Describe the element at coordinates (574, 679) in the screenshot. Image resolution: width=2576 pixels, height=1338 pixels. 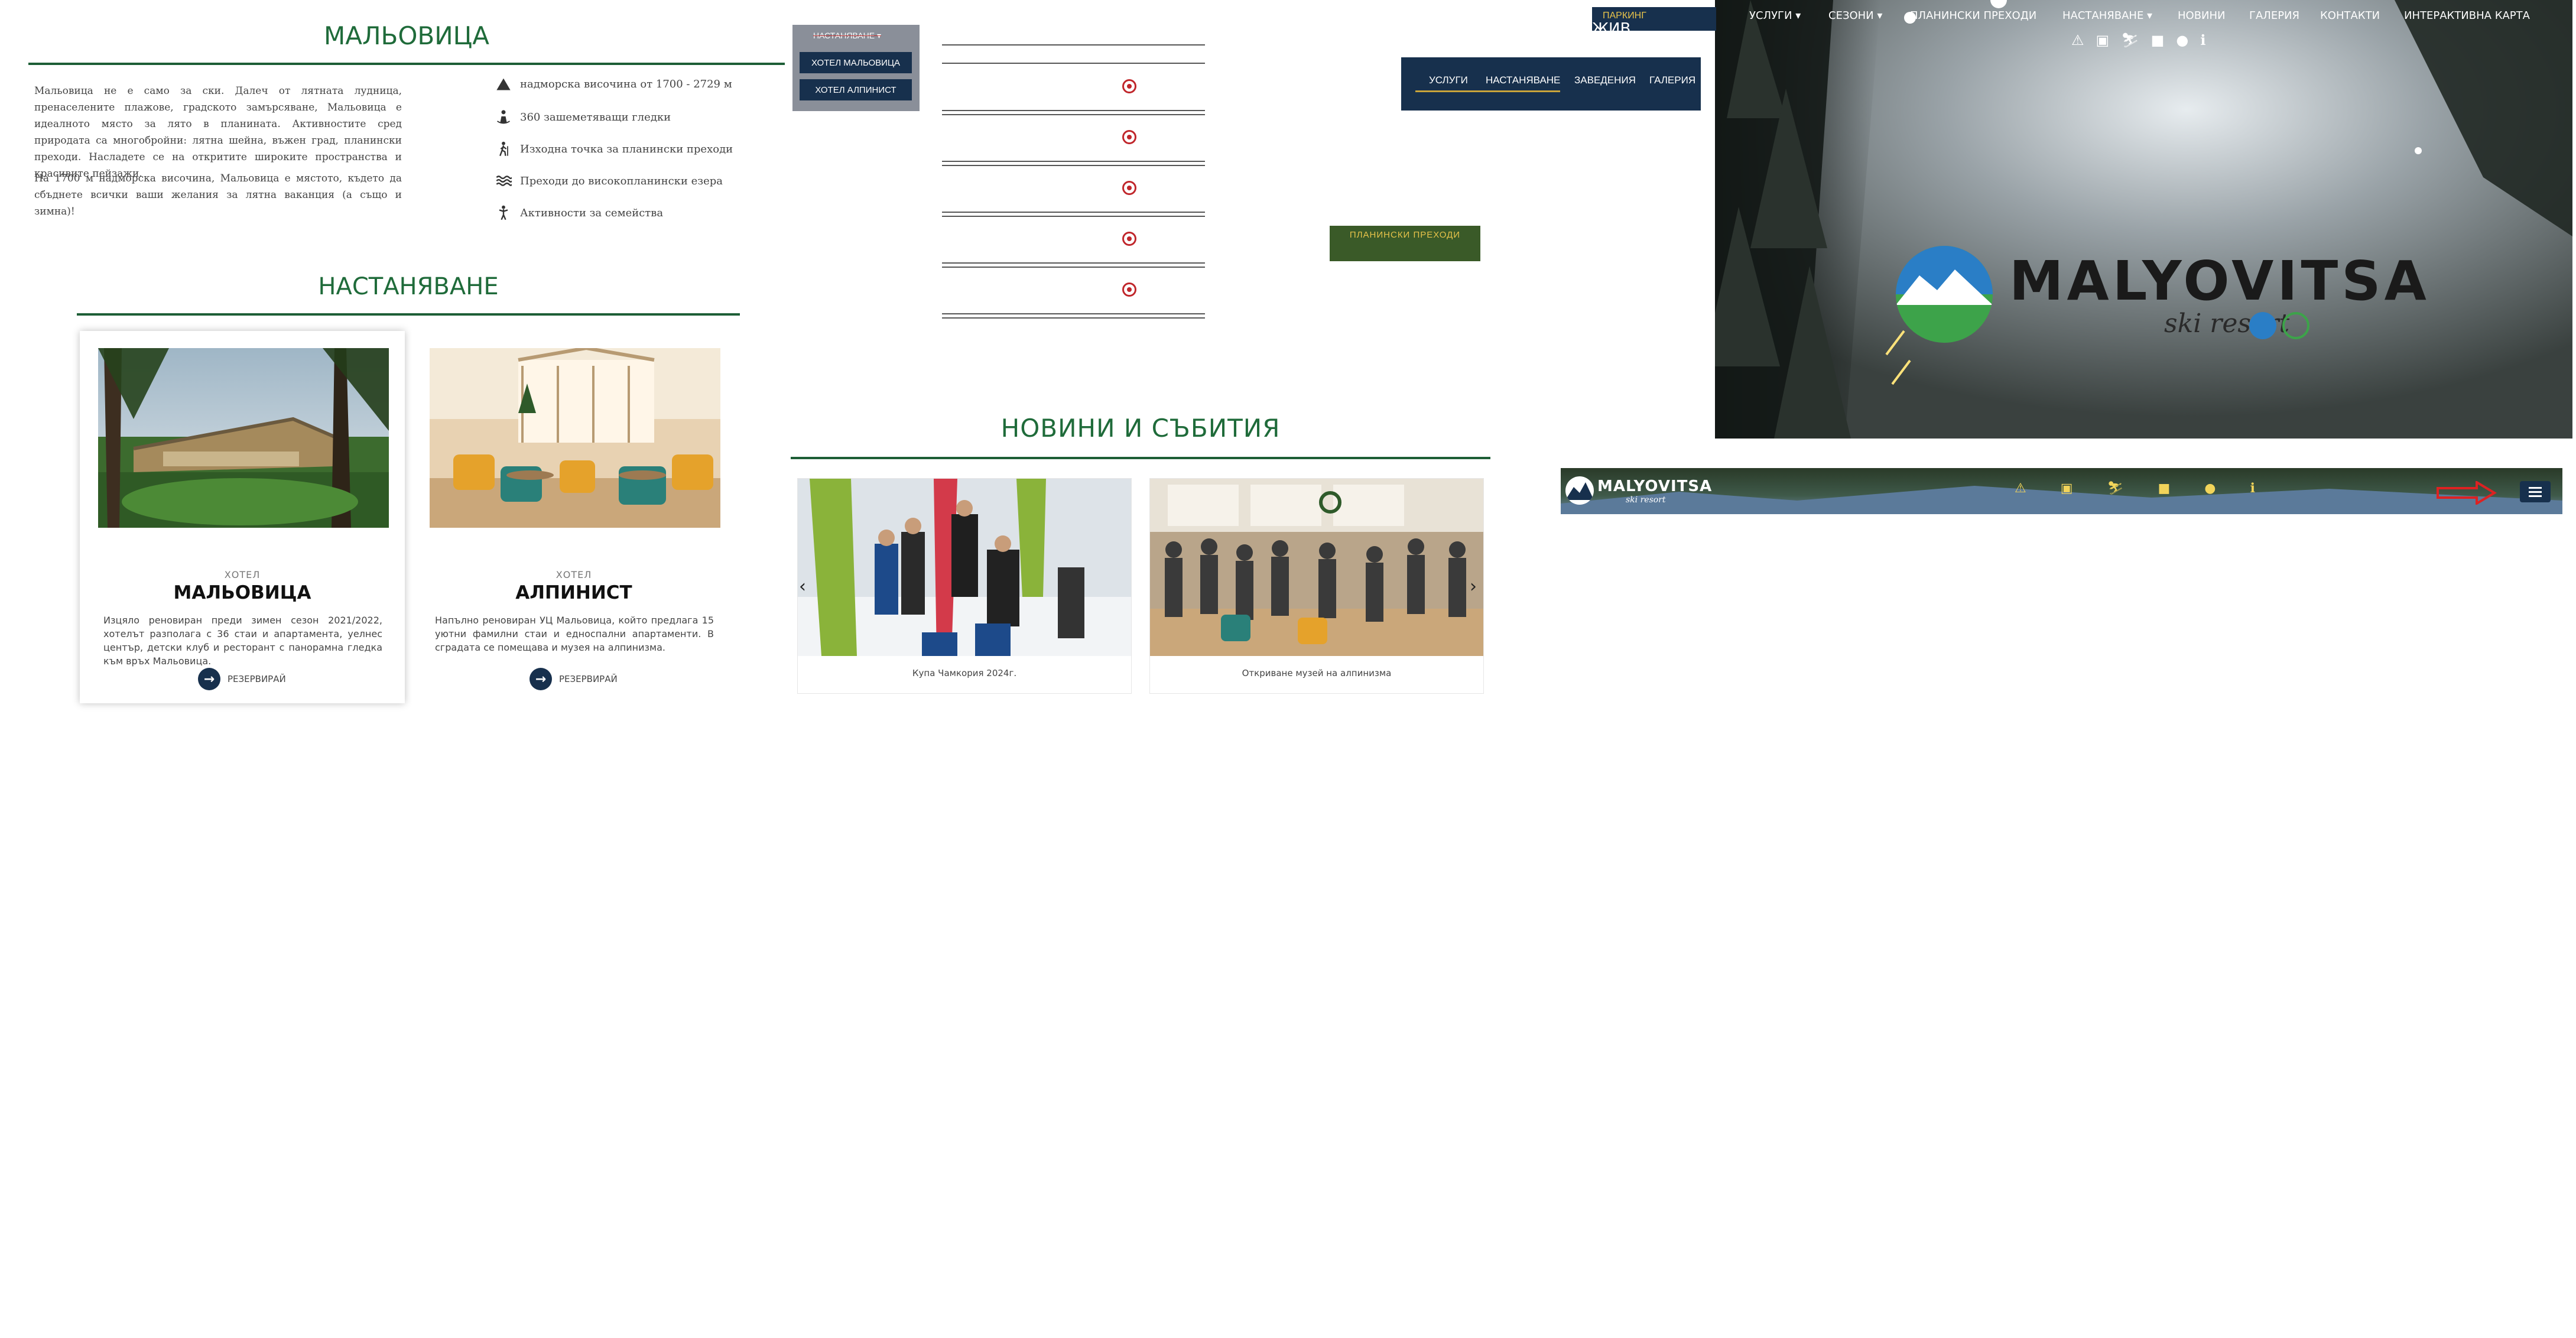
I see `reserve-button-alpinist: → РЕЗЕРВИРАЙ` at that location.